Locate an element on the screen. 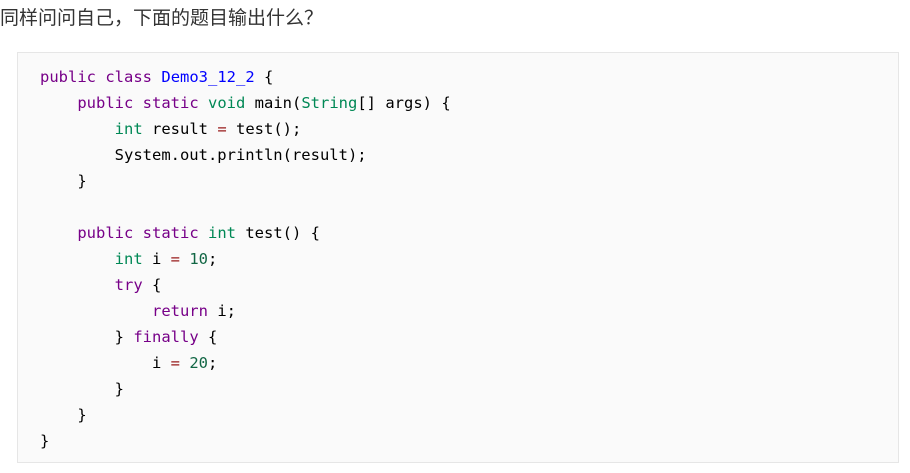 This screenshot has height=473, width=910. code-token: finally is located at coordinates (166, 337).